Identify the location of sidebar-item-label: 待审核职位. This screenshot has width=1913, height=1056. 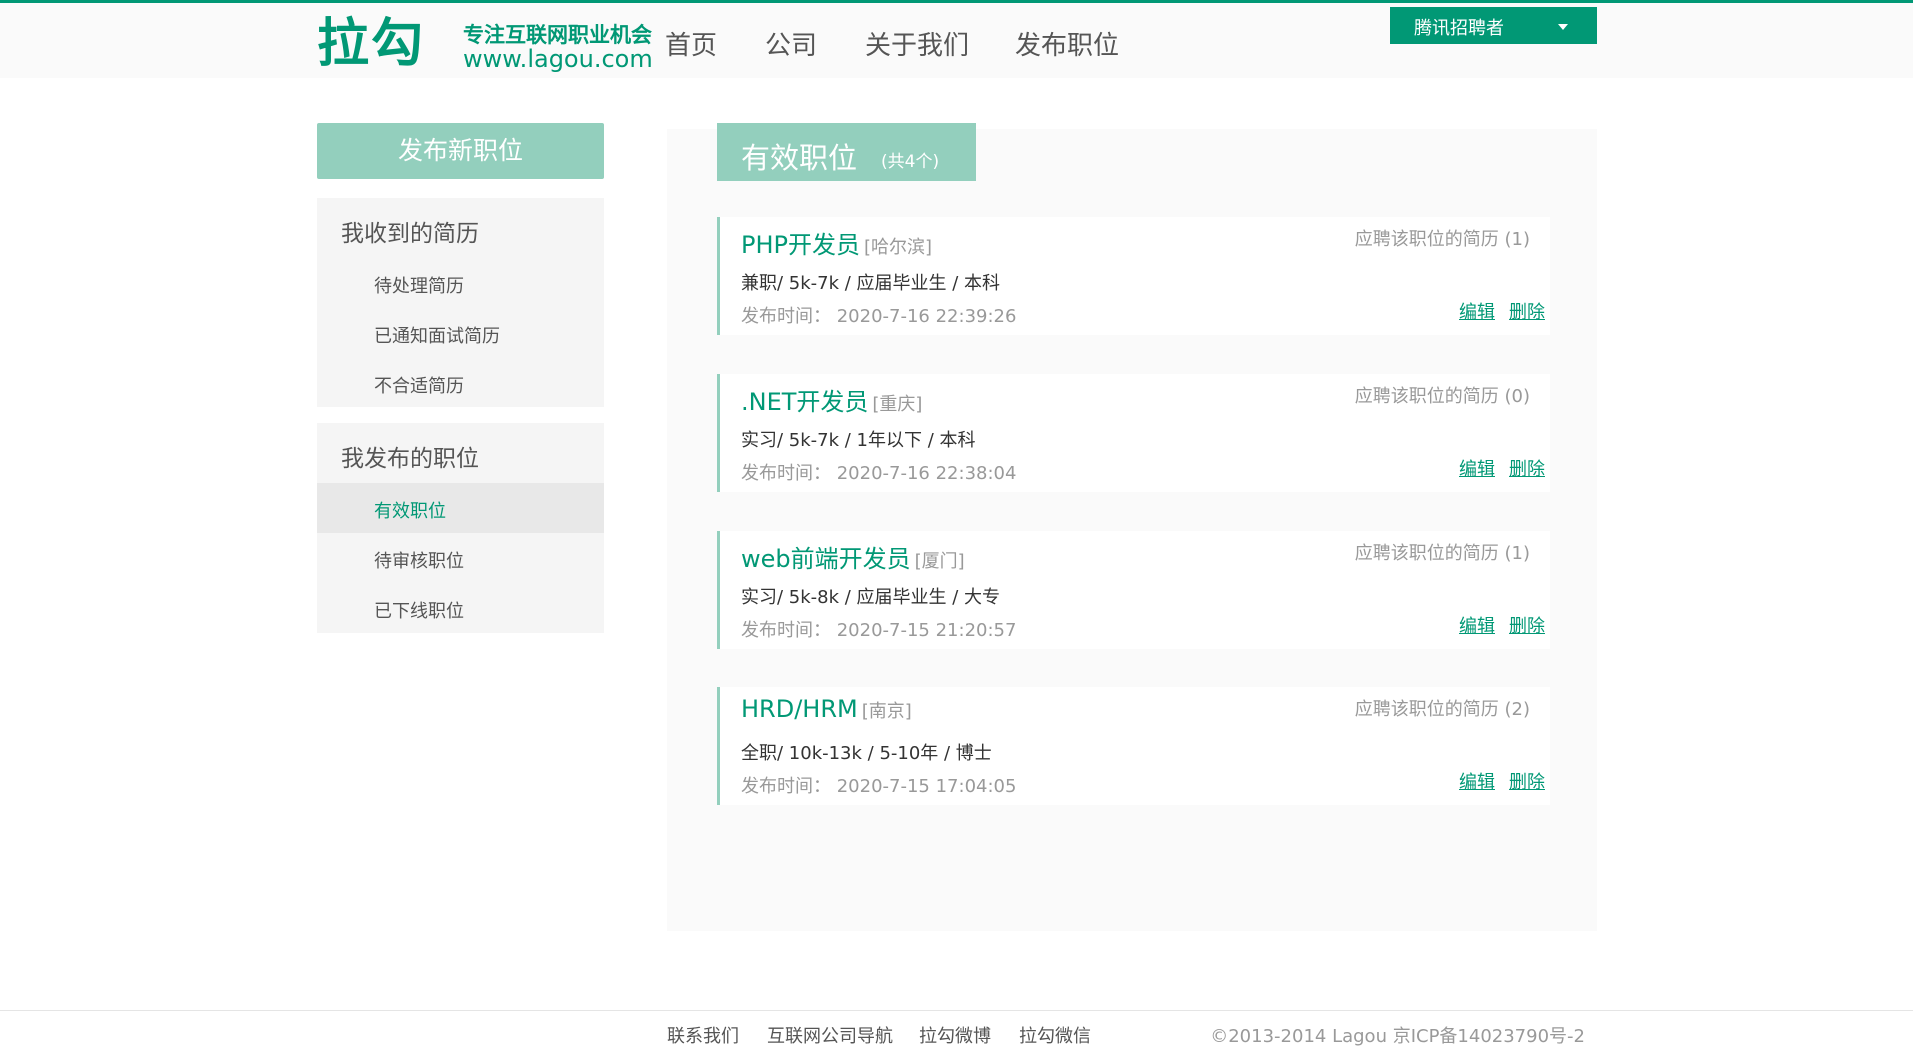
(419, 561).